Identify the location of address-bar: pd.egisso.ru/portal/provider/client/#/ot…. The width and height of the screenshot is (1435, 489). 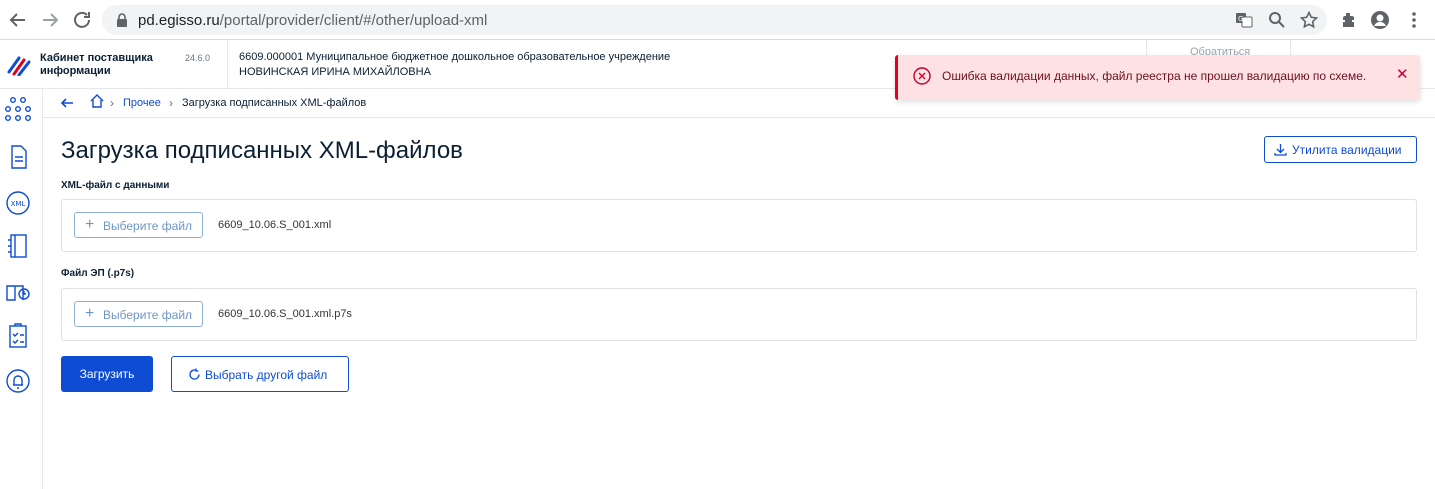
(714, 20).